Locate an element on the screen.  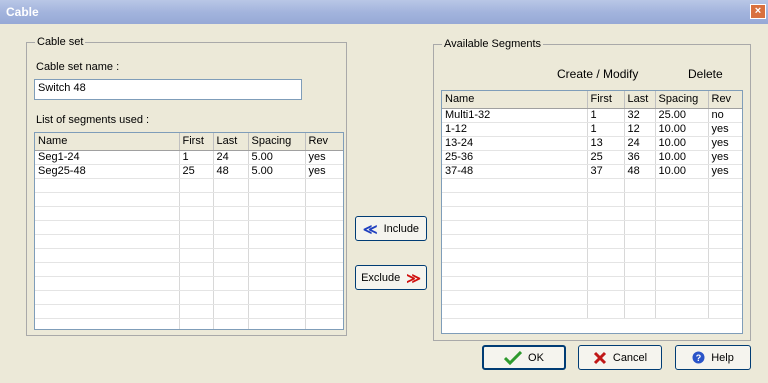
table-row: 37-48 37 48 10.00 yes is located at coordinates (592, 171).